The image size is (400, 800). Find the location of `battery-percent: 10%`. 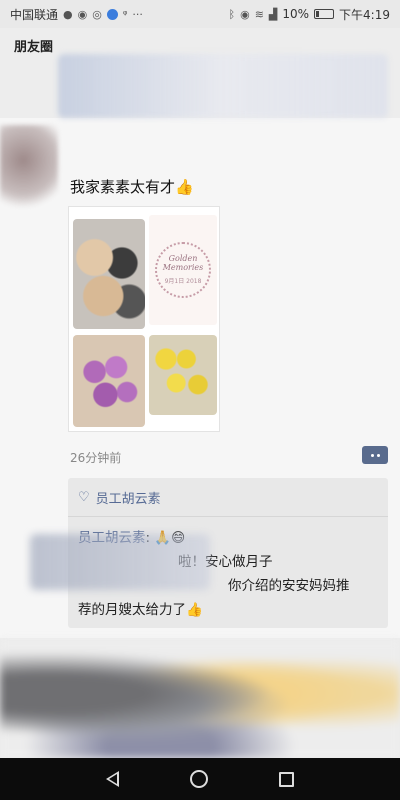

battery-percent: 10% is located at coordinates (296, 14).